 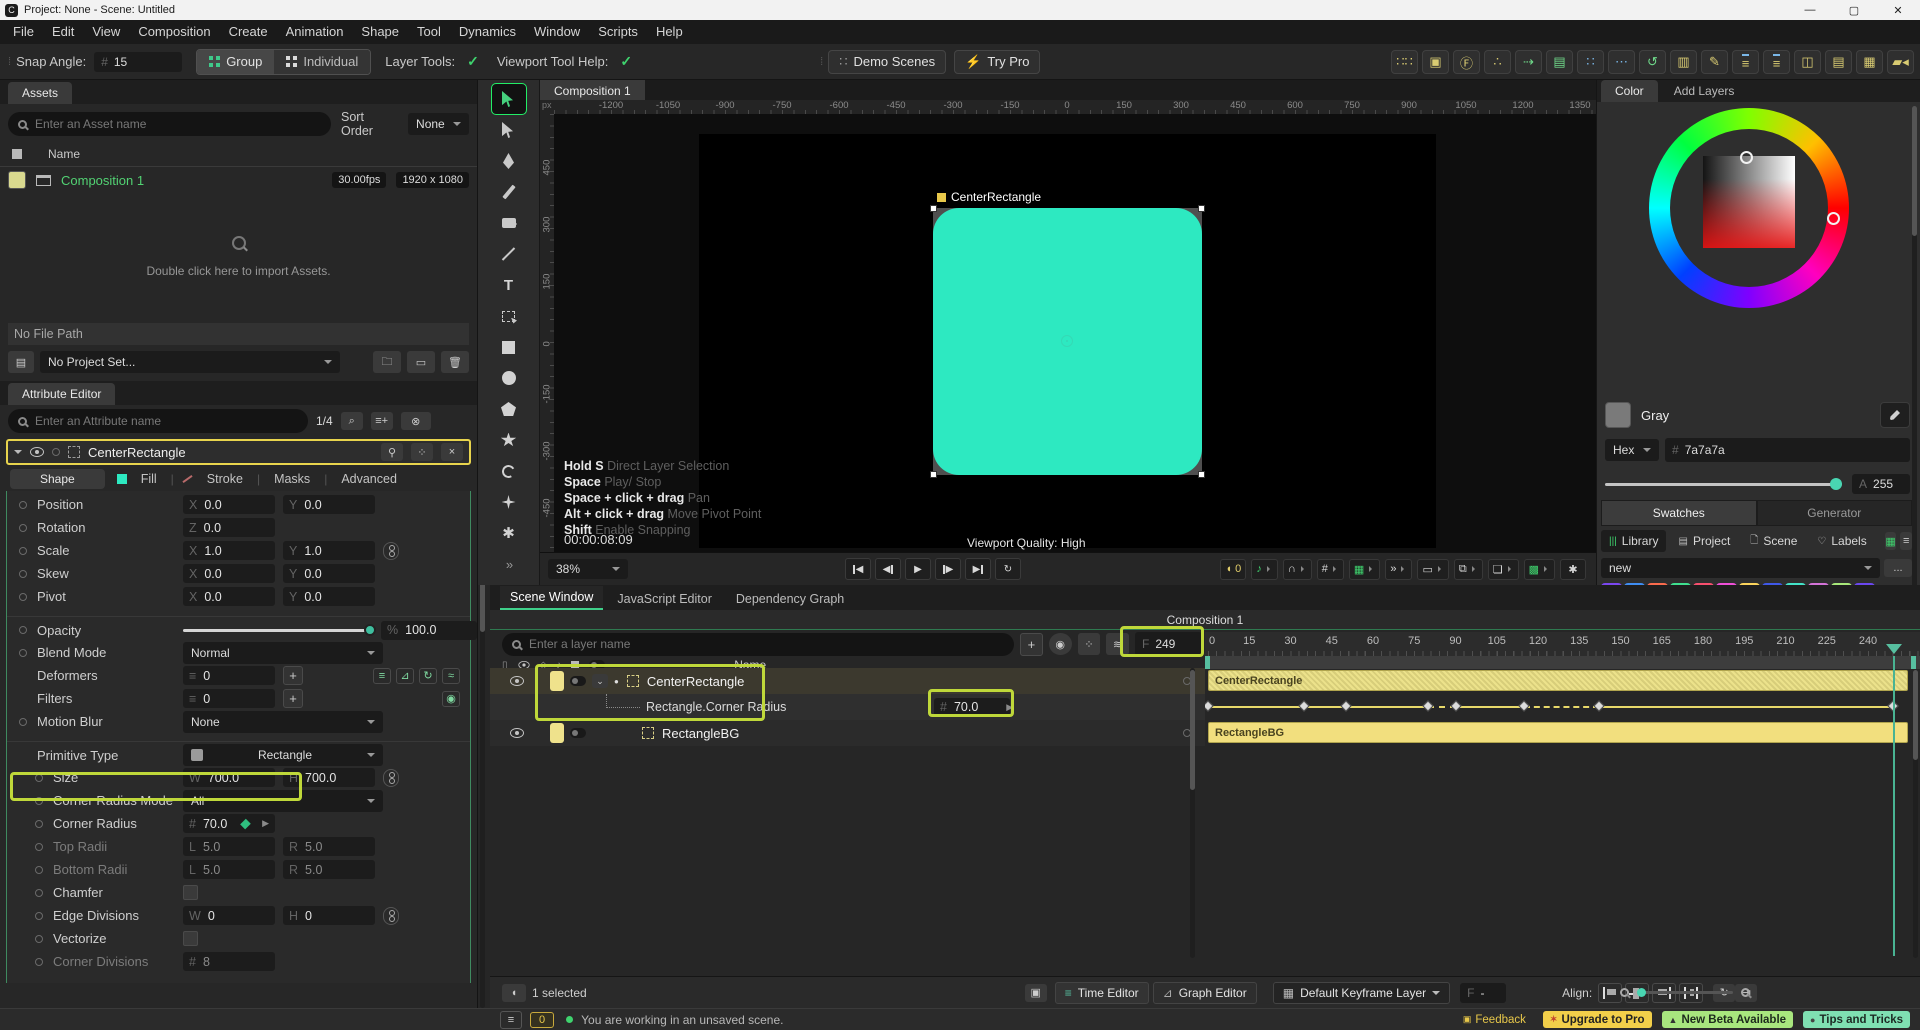 I want to click on grid-icon: ▦, so click(x=1869, y=62).